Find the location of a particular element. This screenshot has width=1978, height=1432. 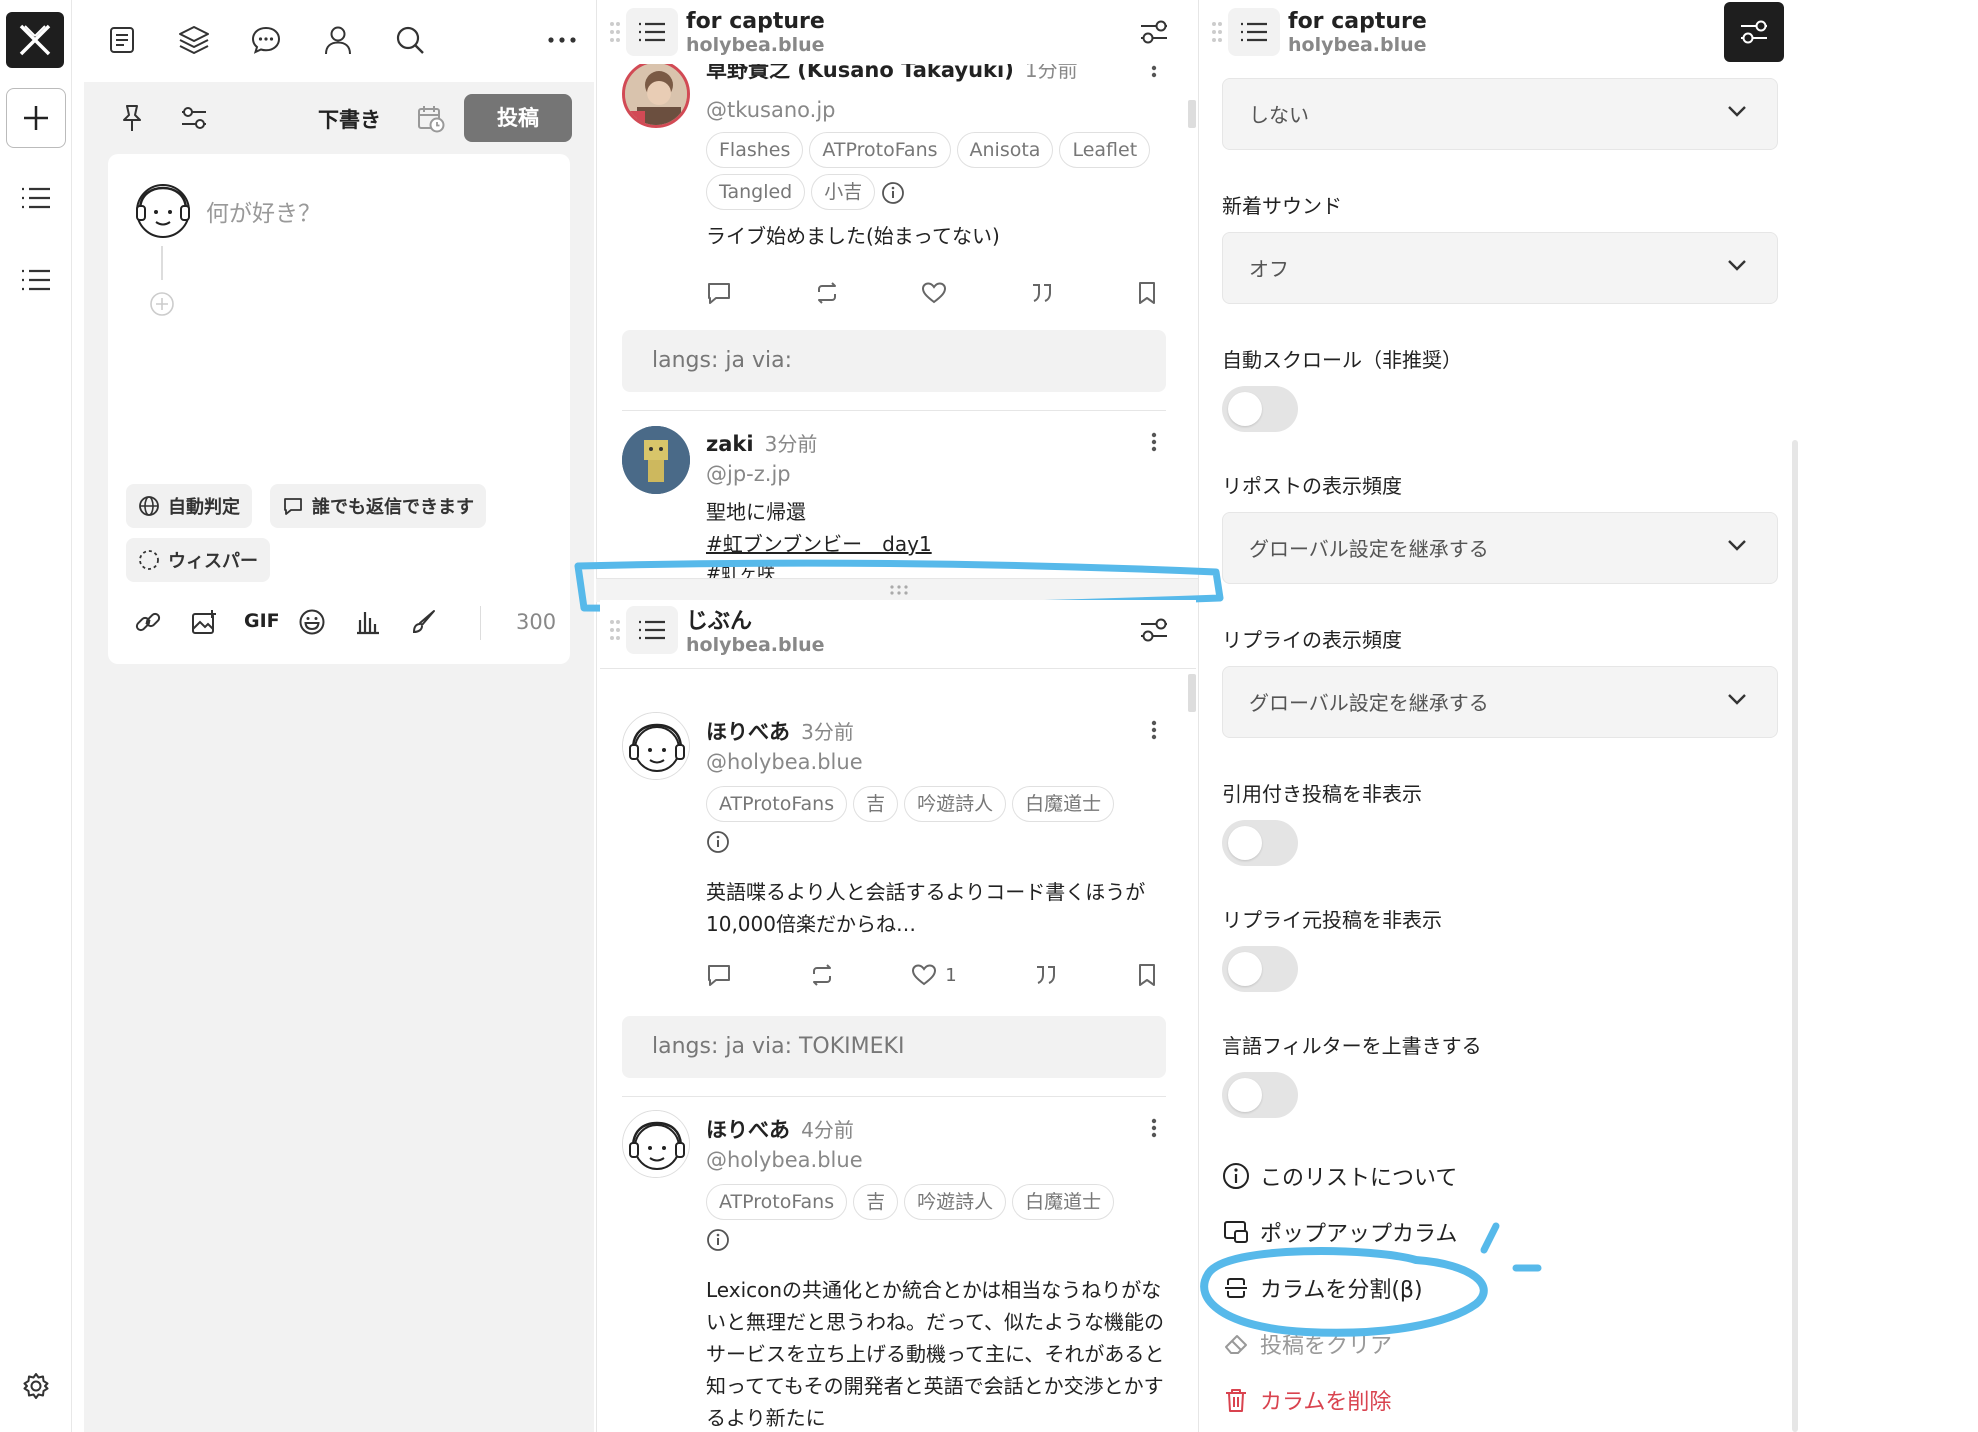

char-divider is located at coordinates (480, 623).